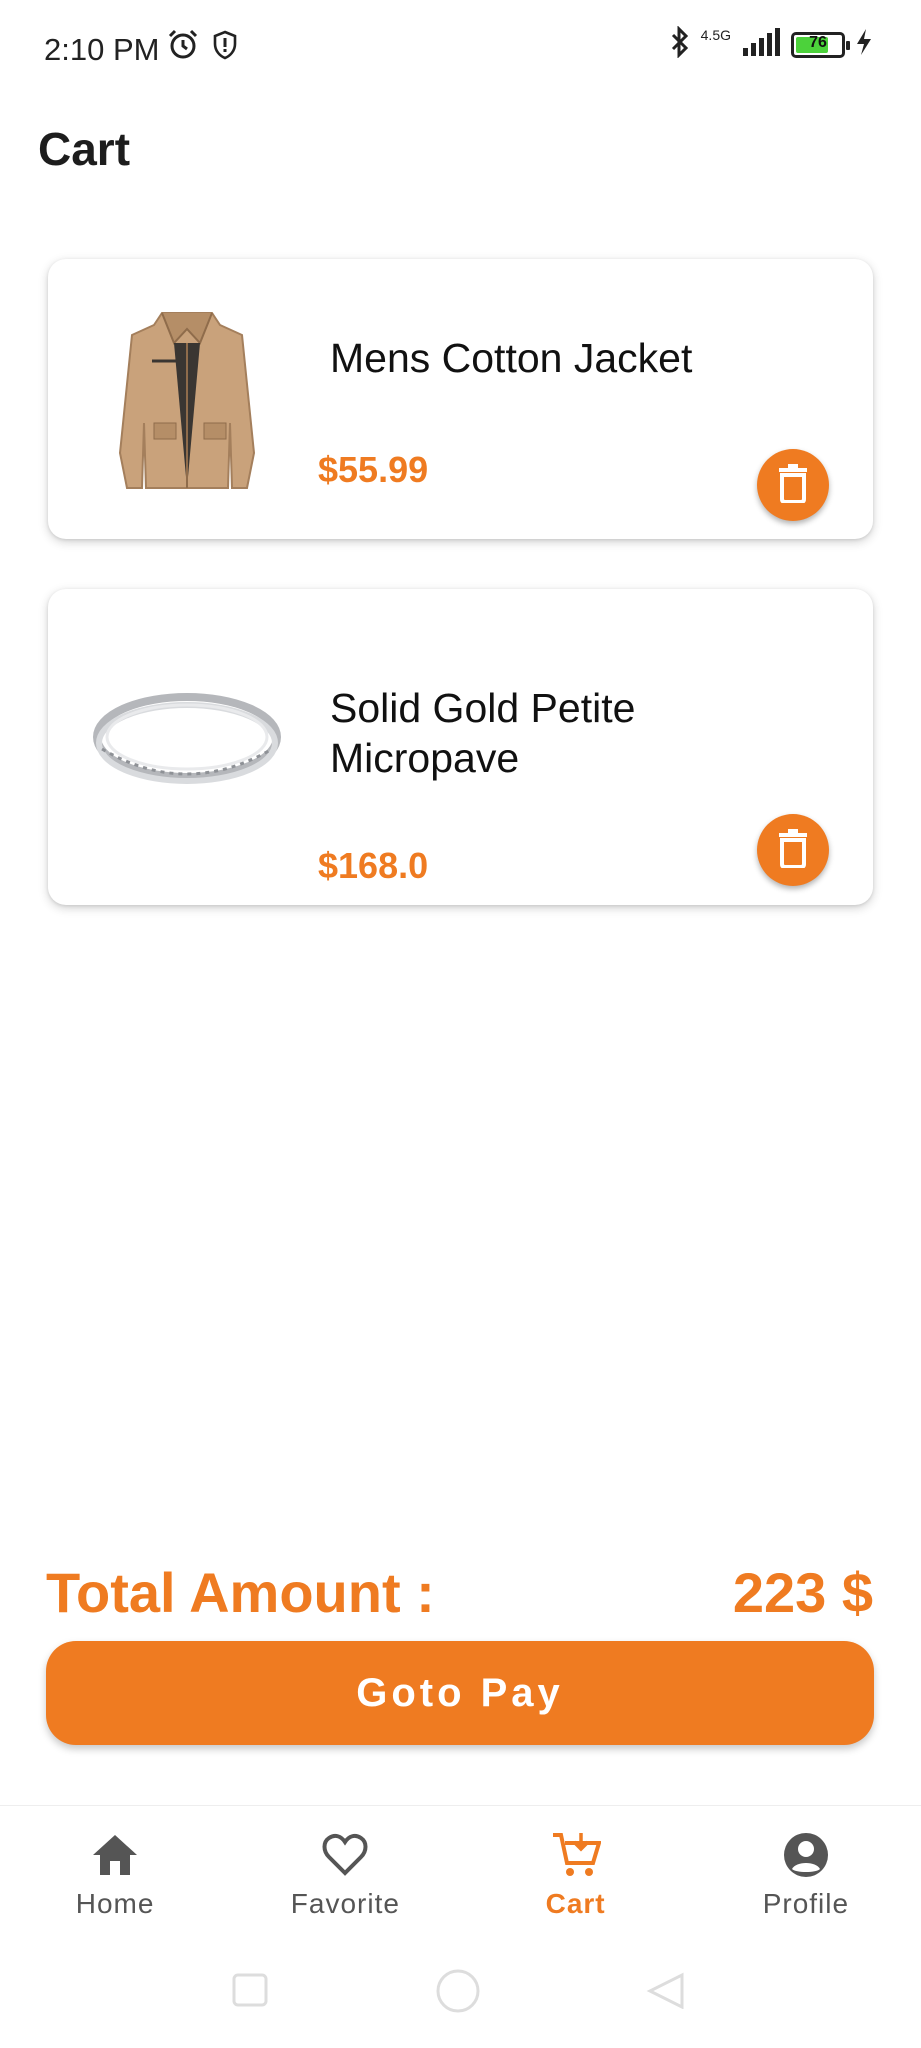 The image size is (921, 2048). I want to click on nav-item-profile: Profile, so click(806, 1875).